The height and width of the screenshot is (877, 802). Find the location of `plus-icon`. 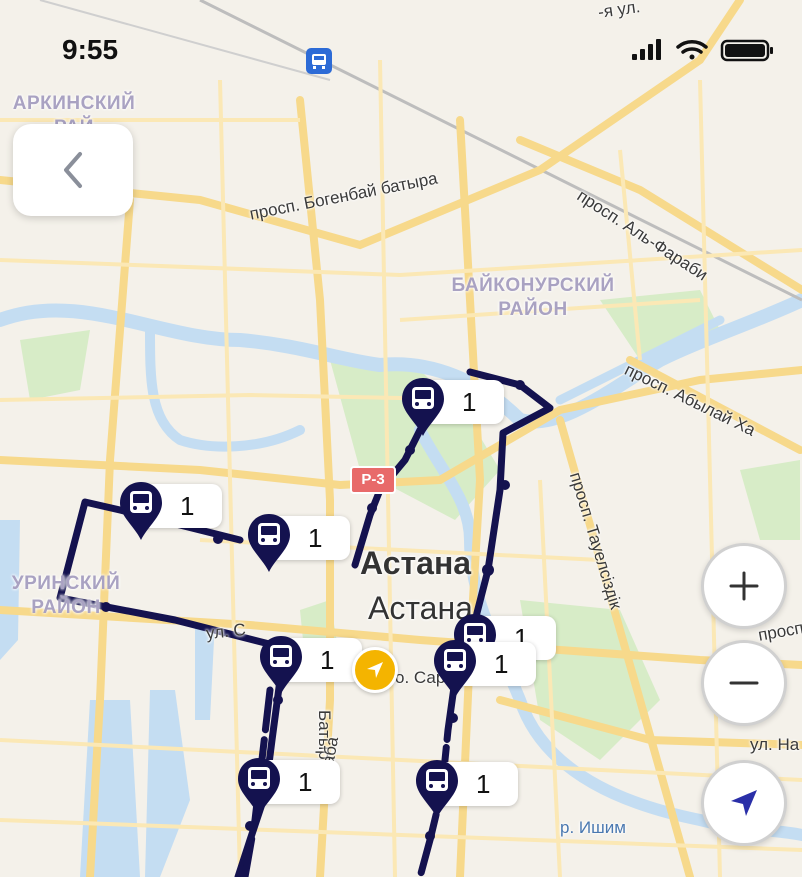

plus-icon is located at coordinates (744, 586).